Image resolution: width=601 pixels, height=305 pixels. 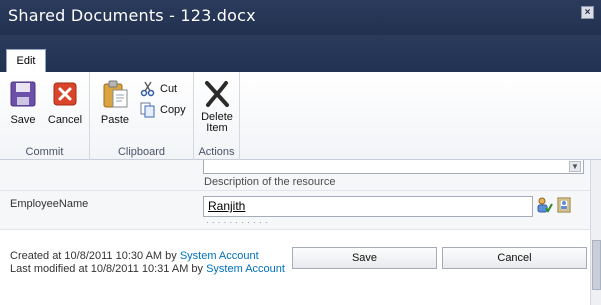 I want to click on employee-name-field: Ranjith, so click(x=368, y=206).